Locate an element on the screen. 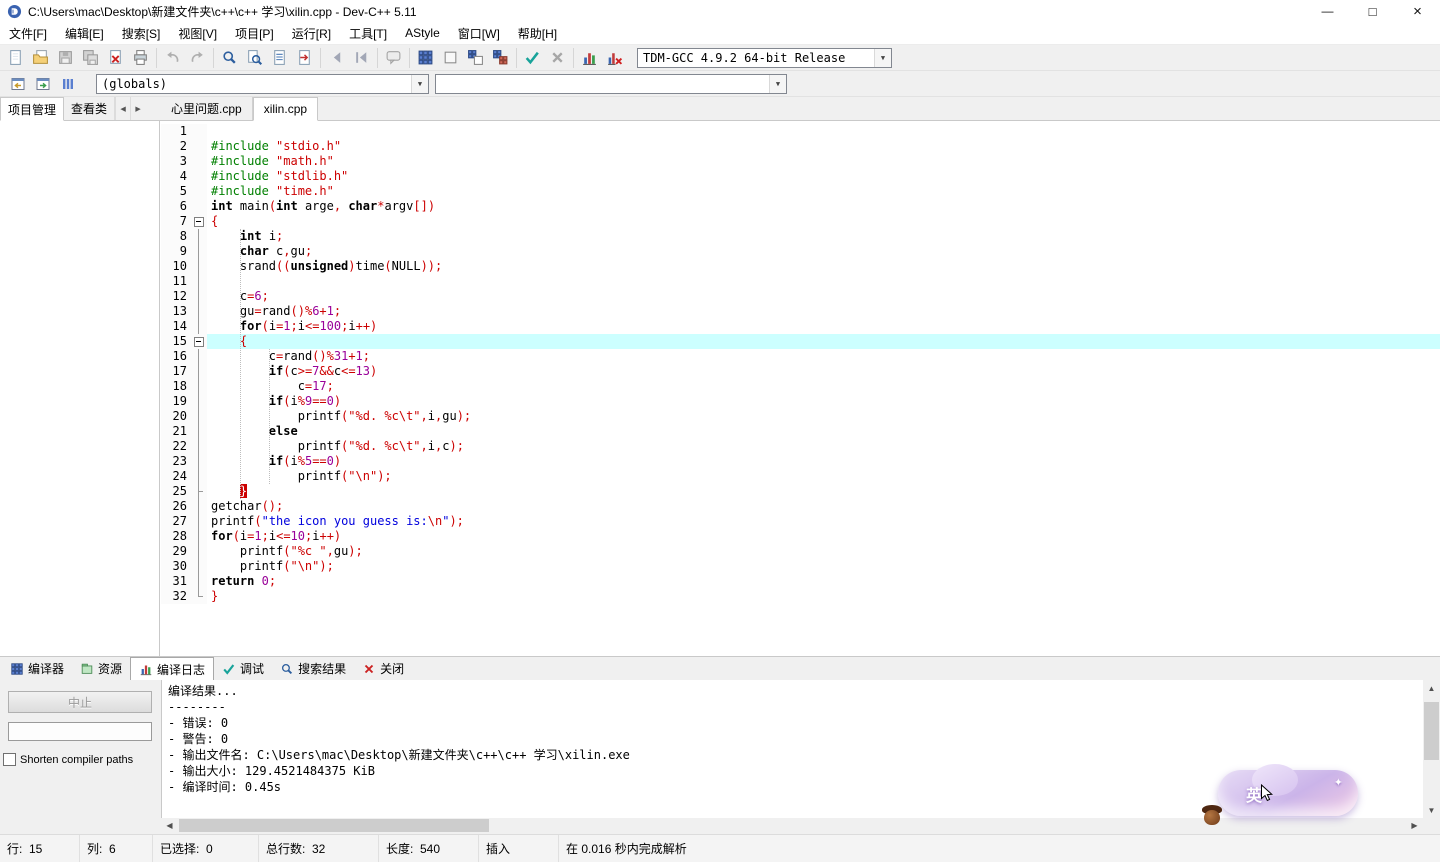  line-number: 16 is located at coordinates (176, 356).